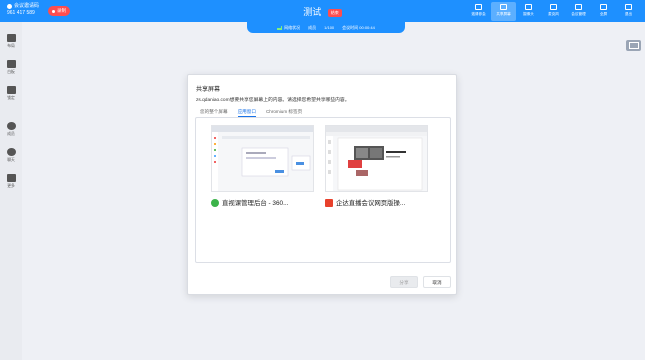 This screenshot has width=645, height=360. What do you see at coordinates (312, 12) in the screenshot?
I see `meeting-title-text: 测试` at bounding box center [312, 12].